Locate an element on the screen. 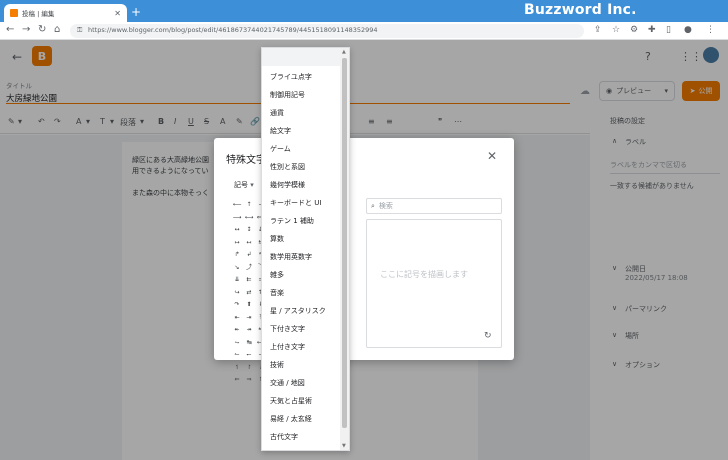 This screenshot has height=460, width=728. symbol-cell: ⇐ is located at coordinates (237, 380).